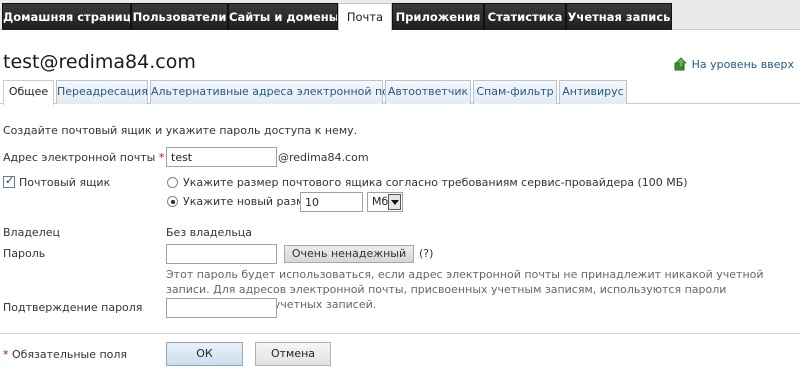  What do you see at coordinates (251, 201) in the screenshot?
I see `size-custom-label: Укажите новый размер` at bounding box center [251, 201].